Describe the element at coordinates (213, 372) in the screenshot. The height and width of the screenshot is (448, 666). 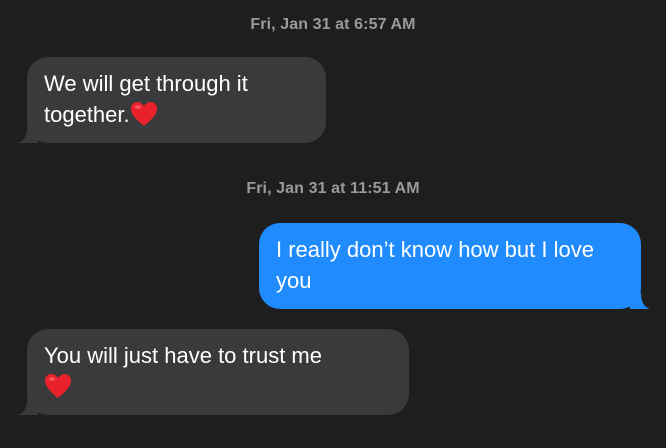
I see `incoming-message-bubble: You will just have to trust me` at that location.